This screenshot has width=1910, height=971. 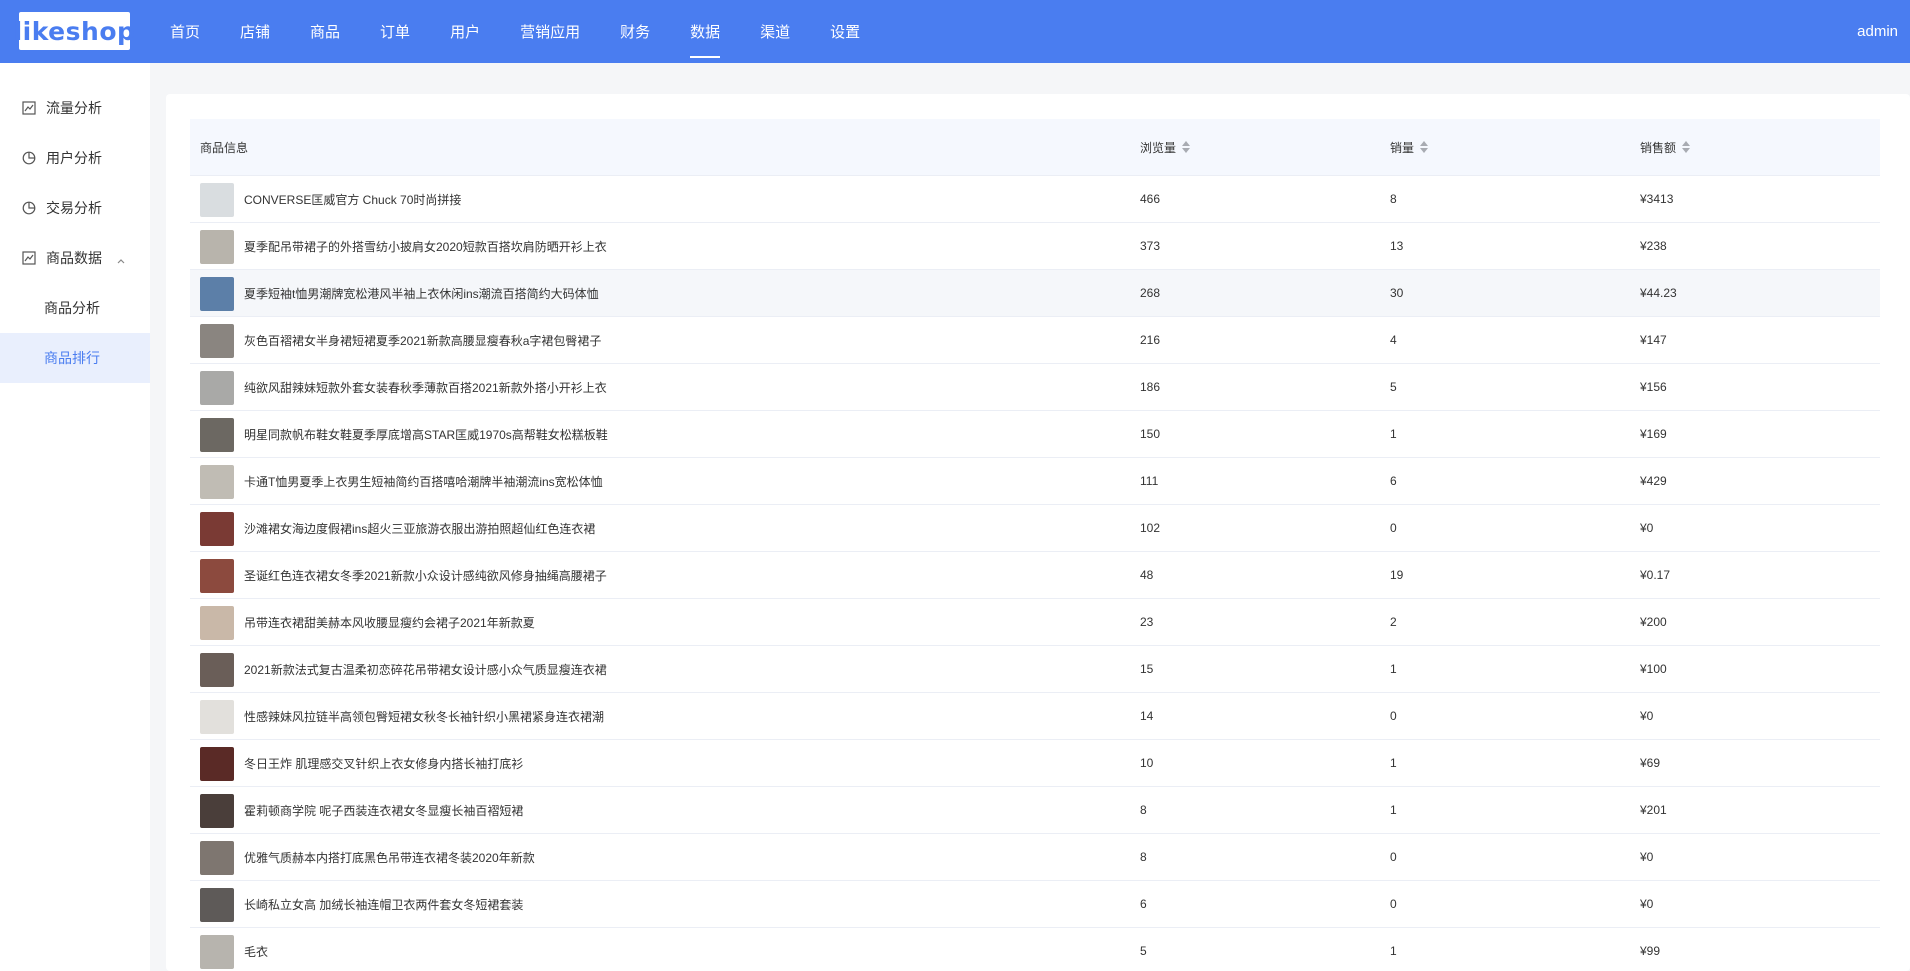 What do you see at coordinates (420, 528) in the screenshot?
I see `product-name: 沙滩裙女海边度假裙ins超火三亚旅游衣服出游拍照超仙红色连衣裙` at bounding box center [420, 528].